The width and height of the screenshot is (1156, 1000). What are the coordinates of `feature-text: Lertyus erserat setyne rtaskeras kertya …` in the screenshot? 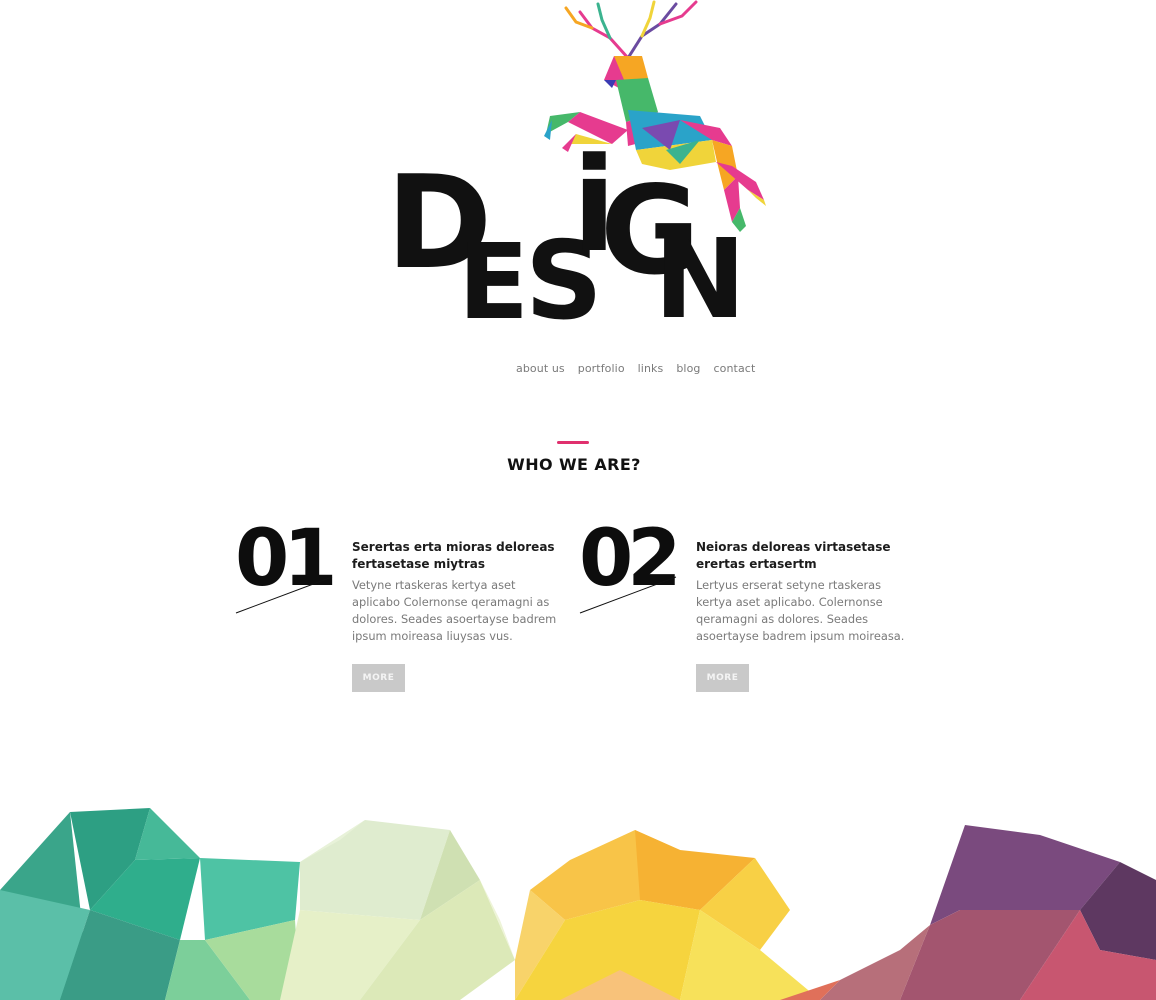 It's located at (800, 610).